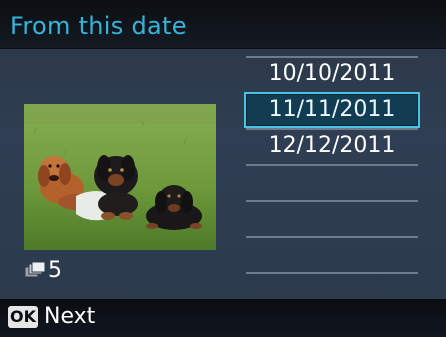  Describe the element at coordinates (223, 24) in the screenshot. I see `title-bar: From this date` at that location.